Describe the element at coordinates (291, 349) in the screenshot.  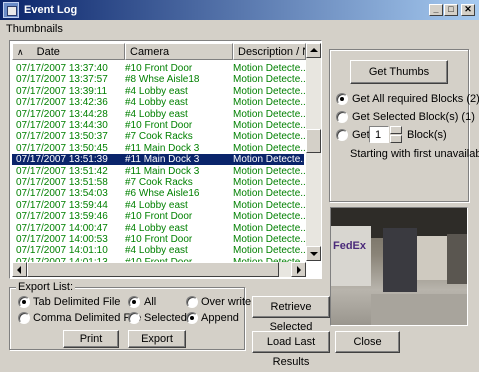
I see `load-last-results-button: Load Last Results` at that location.